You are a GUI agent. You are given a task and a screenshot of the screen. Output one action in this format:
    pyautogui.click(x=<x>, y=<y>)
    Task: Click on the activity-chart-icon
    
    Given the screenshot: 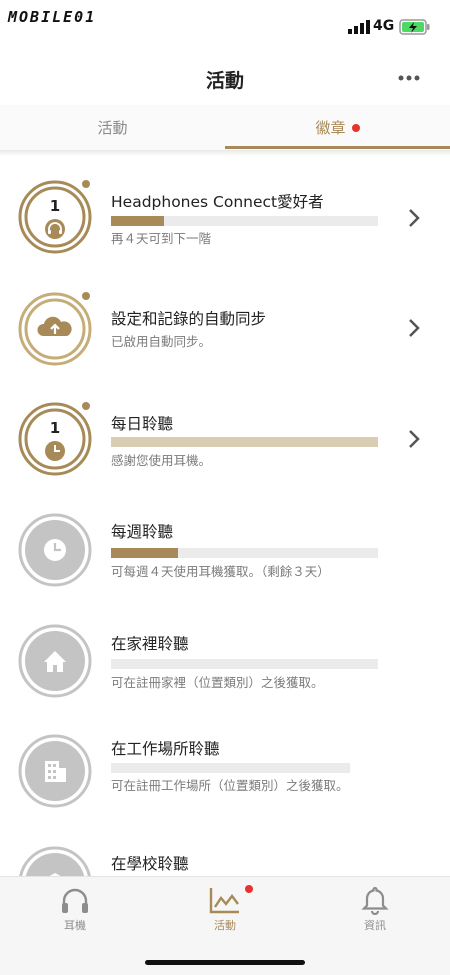 What is the action you would take?
    pyautogui.click(x=224, y=901)
    